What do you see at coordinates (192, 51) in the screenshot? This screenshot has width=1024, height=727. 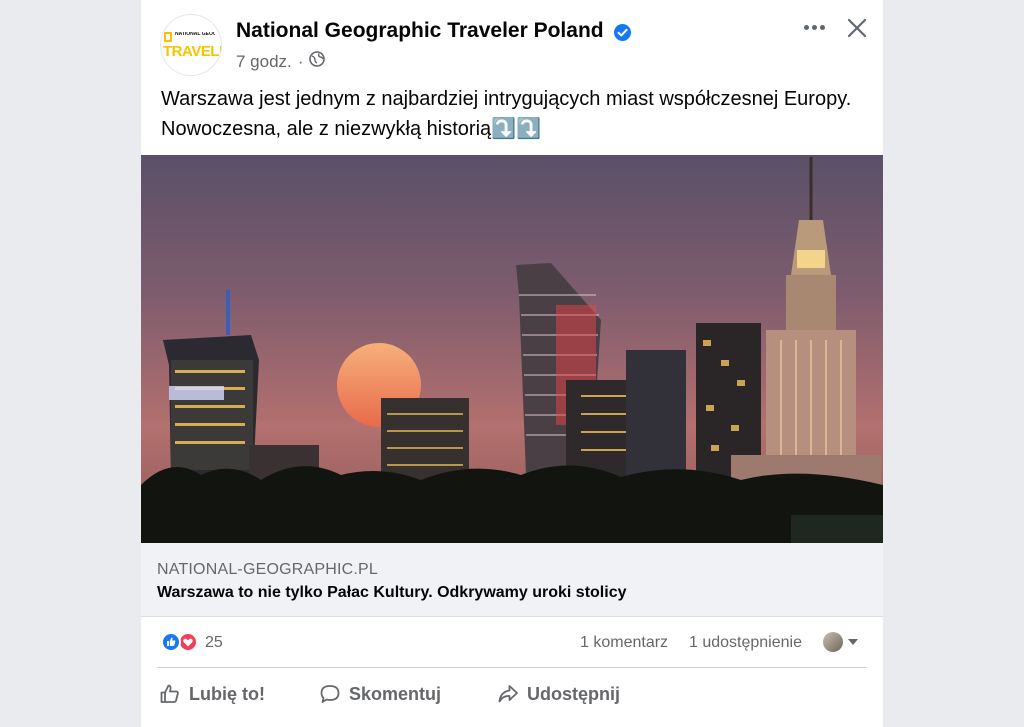 I see `logo-word: TRAVELER` at bounding box center [192, 51].